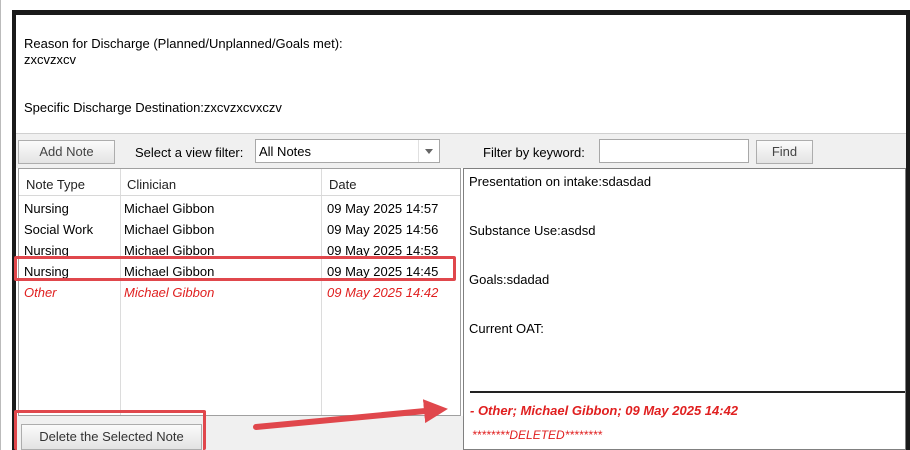 The height and width of the screenshot is (450, 910). I want to click on annotation-arrow-icon, so click(350, 414).